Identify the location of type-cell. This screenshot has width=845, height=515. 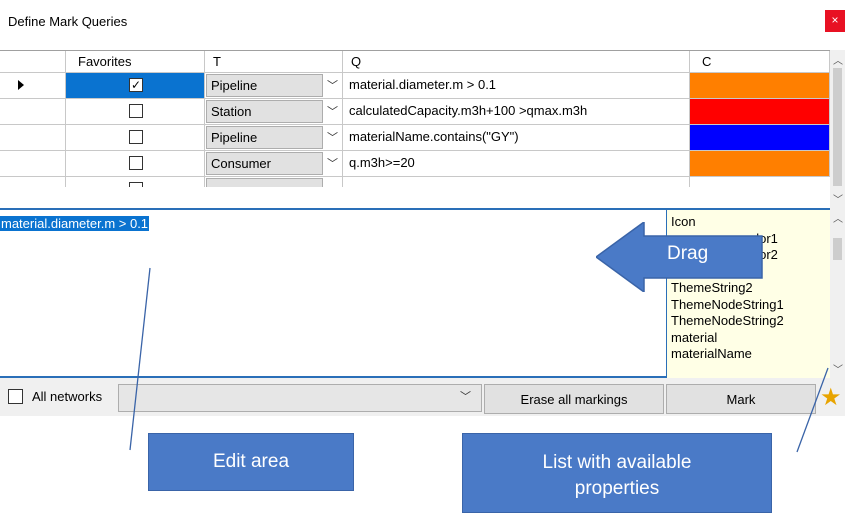
(274, 182).